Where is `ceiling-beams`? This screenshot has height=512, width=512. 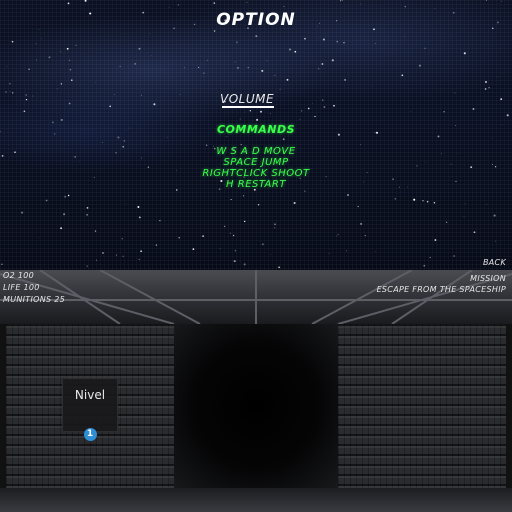 ceiling-beams is located at coordinates (256, 297).